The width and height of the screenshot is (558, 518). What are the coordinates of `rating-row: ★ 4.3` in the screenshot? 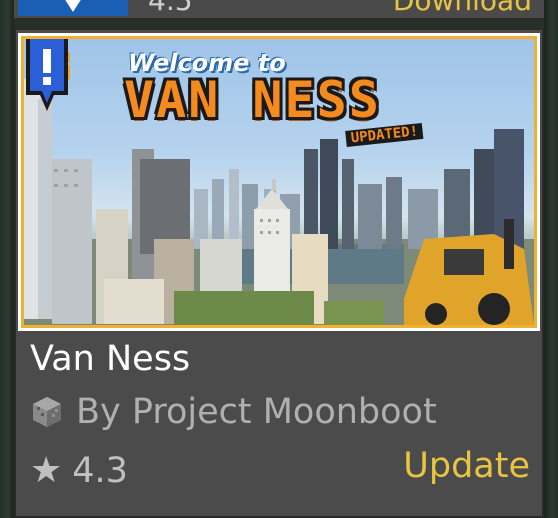 It's located at (79, 471).